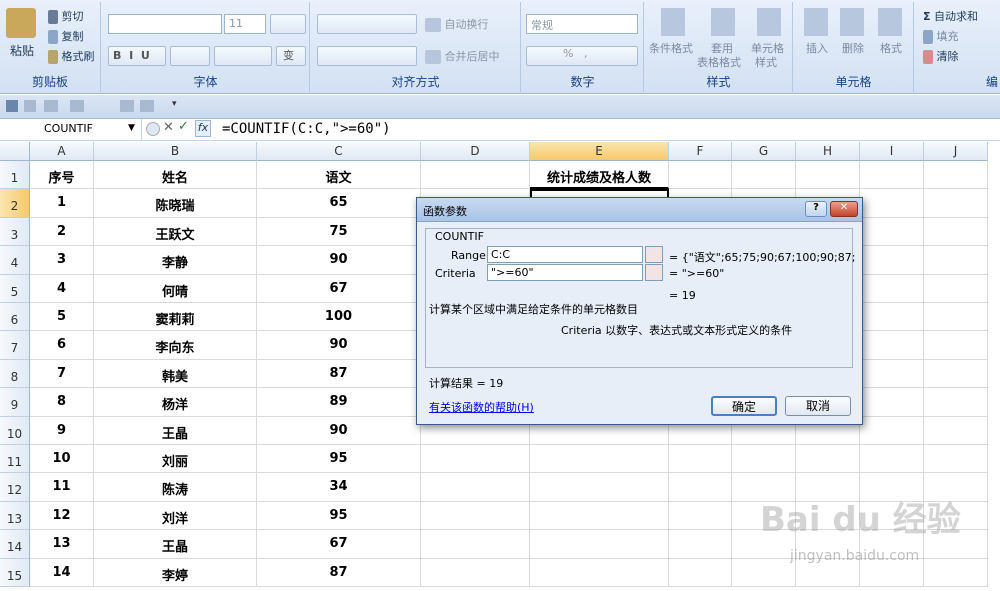 This screenshot has height=591, width=1000. What do you see at coordinates (21, 23) in the screenshot?
I see `paste-icon` at bounding box center [21, 23].